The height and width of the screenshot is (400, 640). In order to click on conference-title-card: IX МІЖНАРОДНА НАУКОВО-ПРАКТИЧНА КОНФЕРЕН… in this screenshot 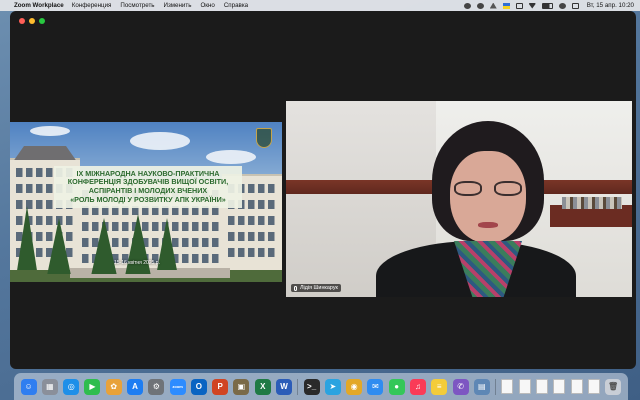, I will do `click(148, 187)`.